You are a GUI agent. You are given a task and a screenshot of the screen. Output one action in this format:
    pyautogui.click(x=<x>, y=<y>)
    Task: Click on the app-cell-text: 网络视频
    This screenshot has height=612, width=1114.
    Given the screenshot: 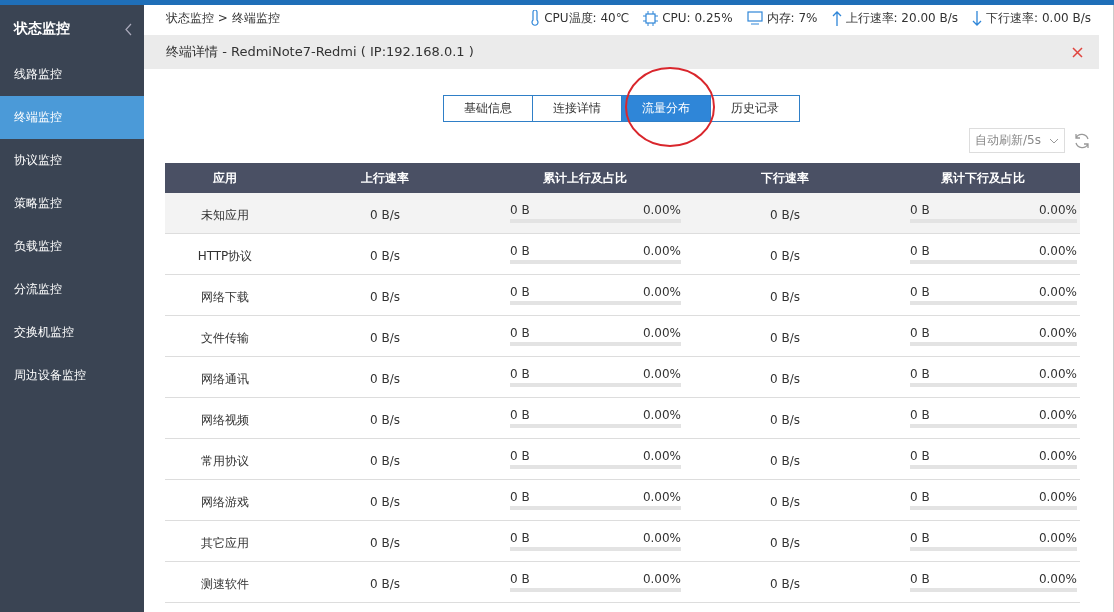 What is the action you would take?
    pyautogui.click(x=225, y=420)
    